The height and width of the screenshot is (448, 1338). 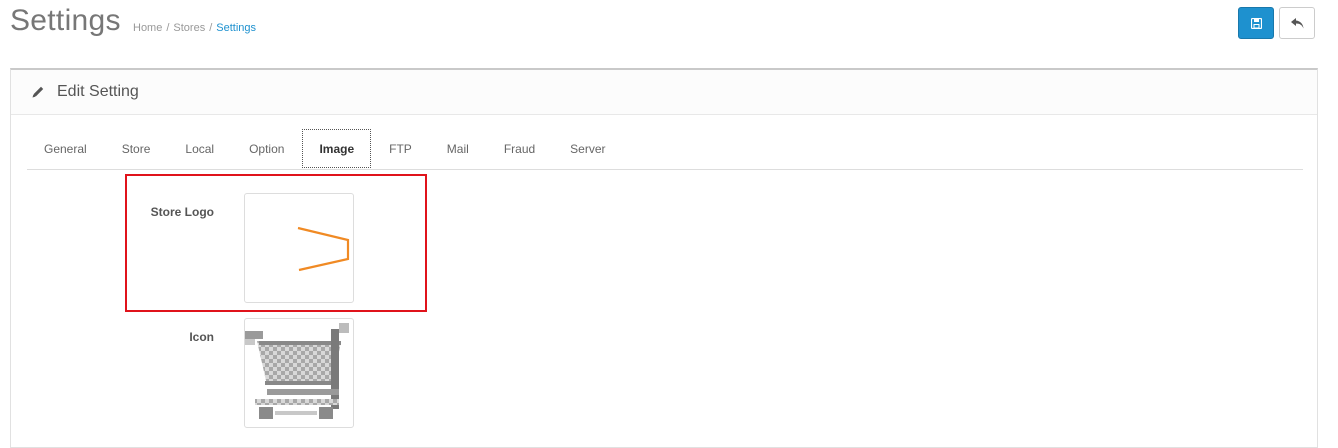 What do you see at coordinates (147, 28) in the screenshot?
I see `breadcrumb-home: Home` at bounding box center [147, 28].